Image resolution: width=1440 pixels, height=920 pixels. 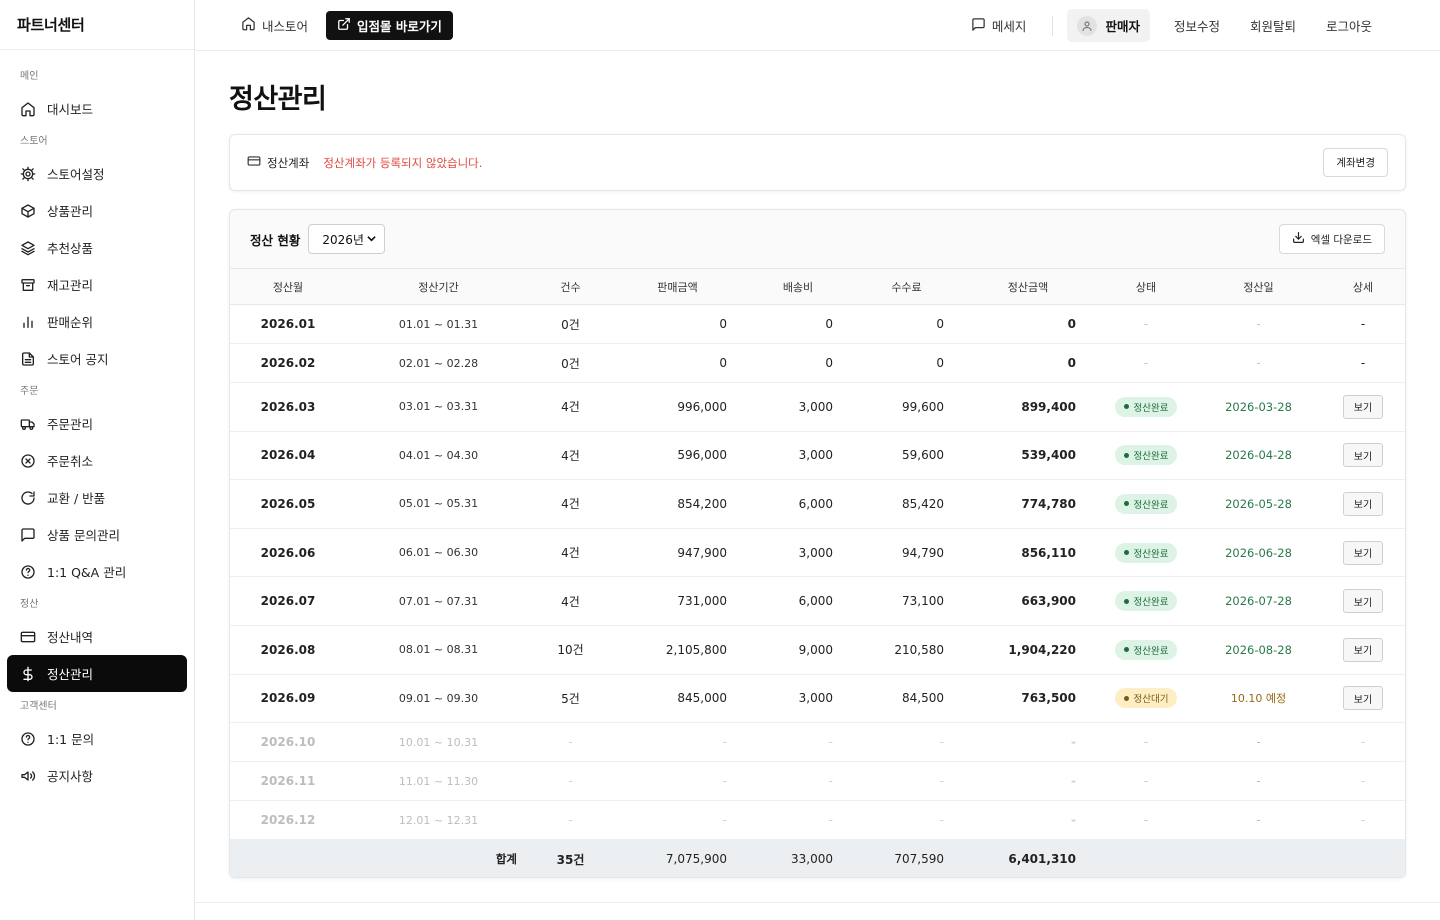 I want to click on my-store-link: 내스토어, so click(x=274, y=25).